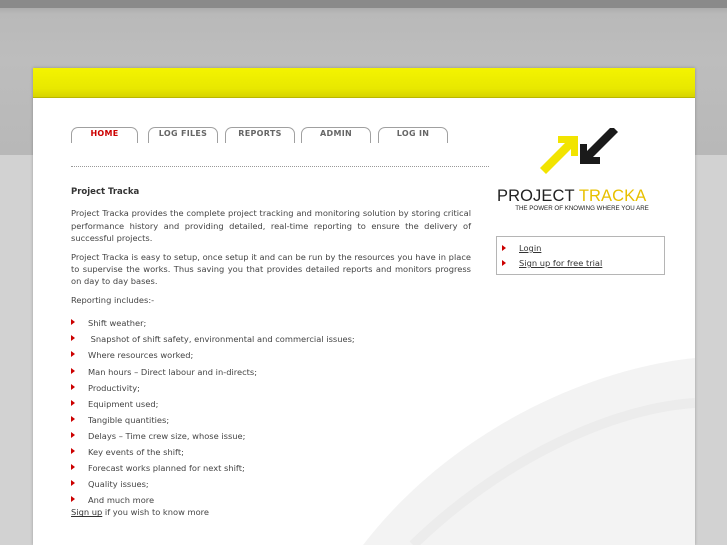 The width and height of the screenshot is (727, 545). What do you see at coordinates (579, 151) in the screenshot?
I see `logo-arrows-icon` at bounding box center [579, 151].